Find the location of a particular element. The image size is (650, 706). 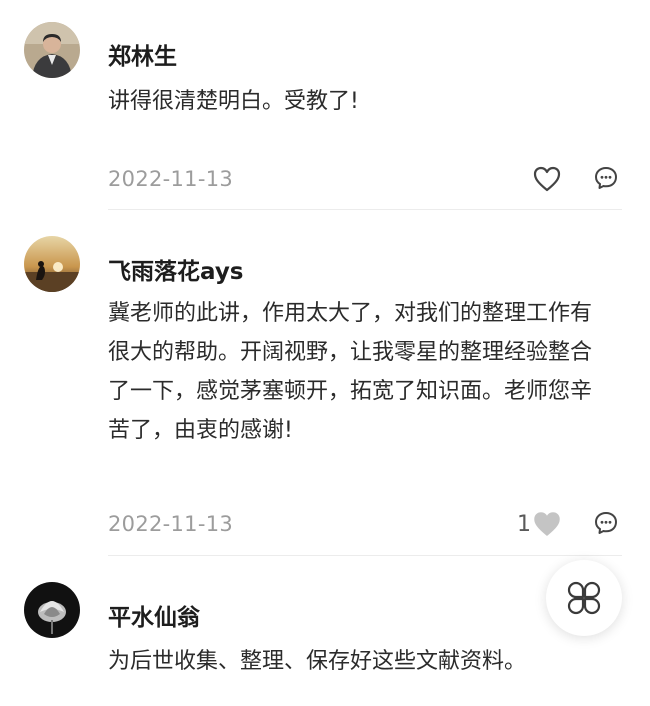

author-name: 飞雨落花ays is located at coordinates (176, 269).